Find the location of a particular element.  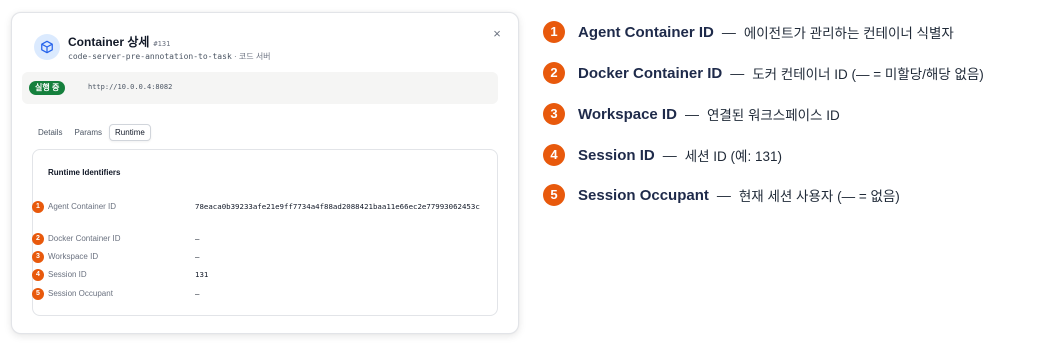

legend-item-session-id: 4 Session ID — 세션 ID (예: 131) is located at coordinates (662, 155).